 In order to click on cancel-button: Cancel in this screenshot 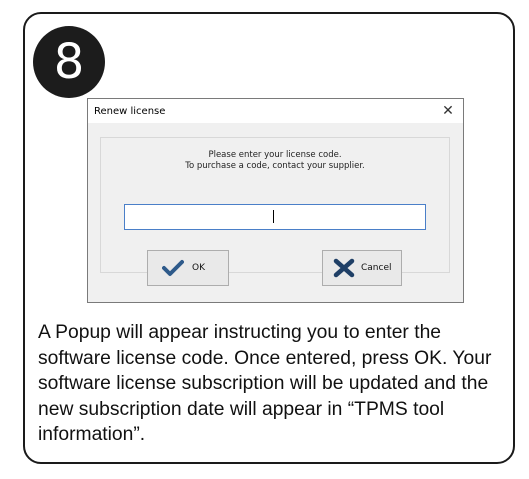, I will do `click(362, 268)`.